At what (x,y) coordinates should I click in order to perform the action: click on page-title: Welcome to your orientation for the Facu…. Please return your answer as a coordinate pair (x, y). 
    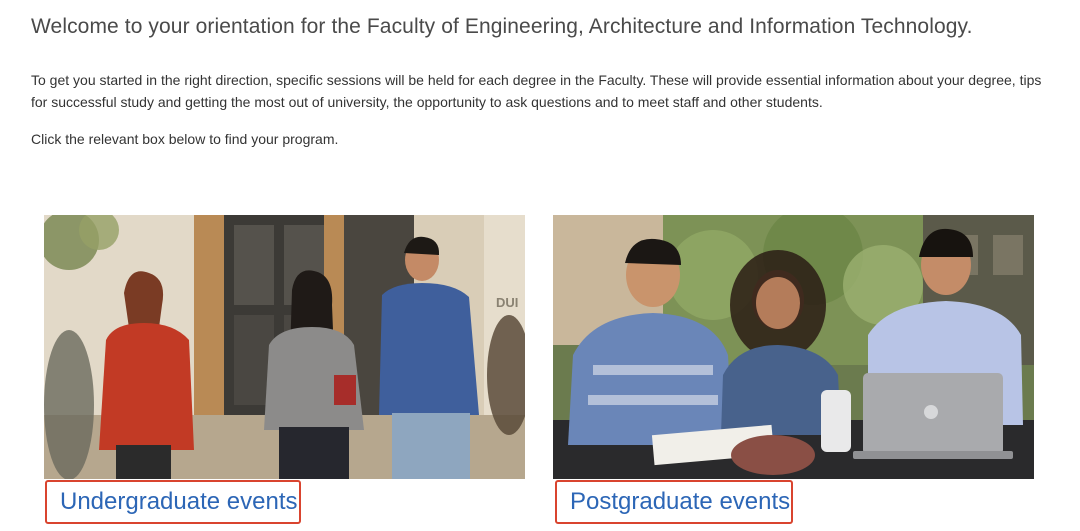
    Looking at the image, I should click on (502, 26).